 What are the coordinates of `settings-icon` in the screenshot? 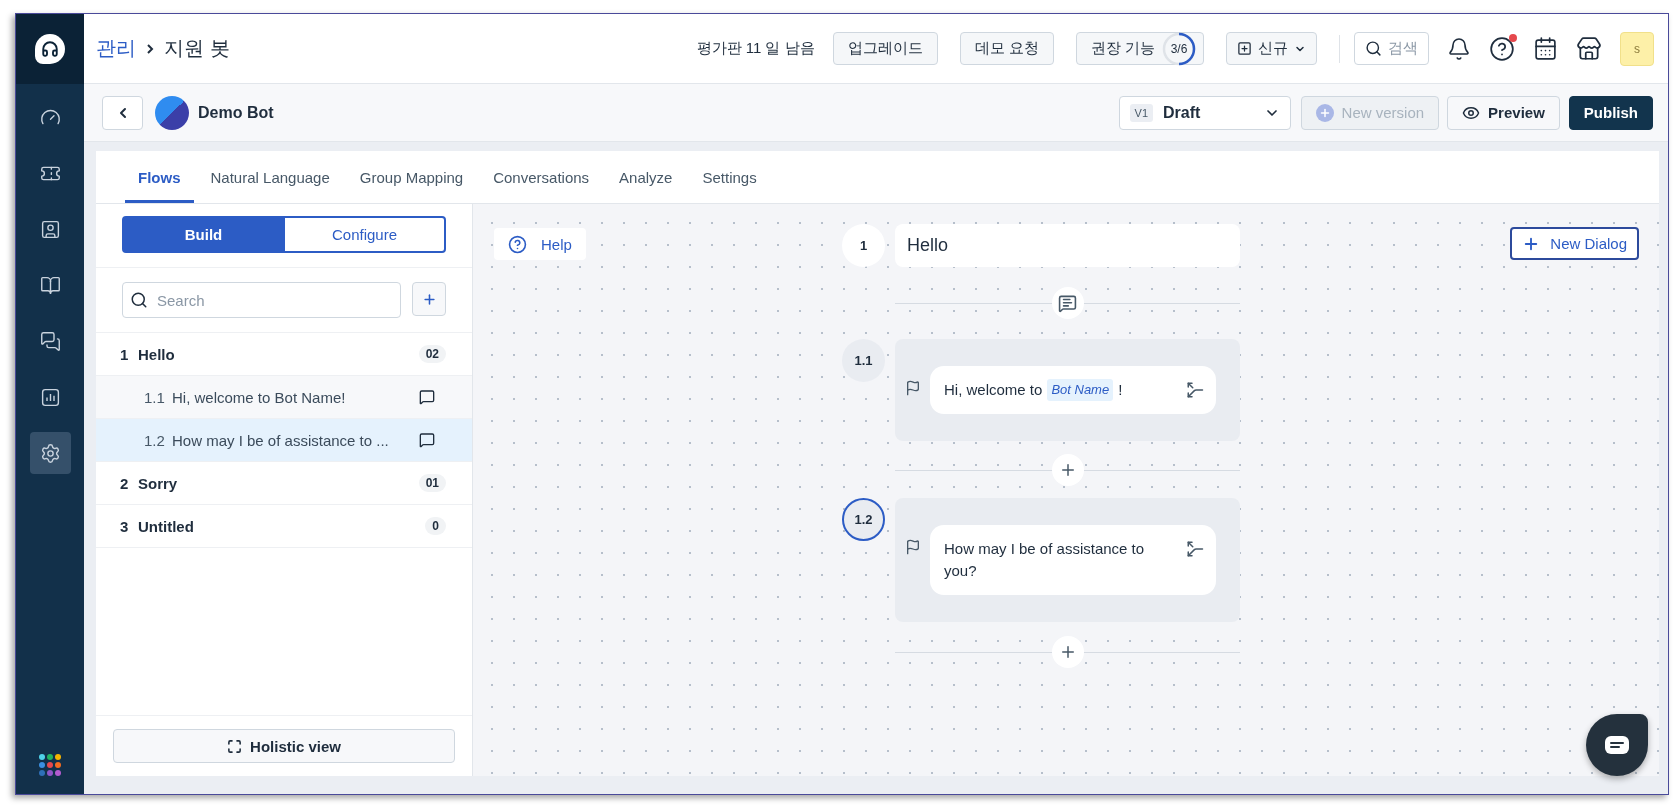 It's located at (50, 453).